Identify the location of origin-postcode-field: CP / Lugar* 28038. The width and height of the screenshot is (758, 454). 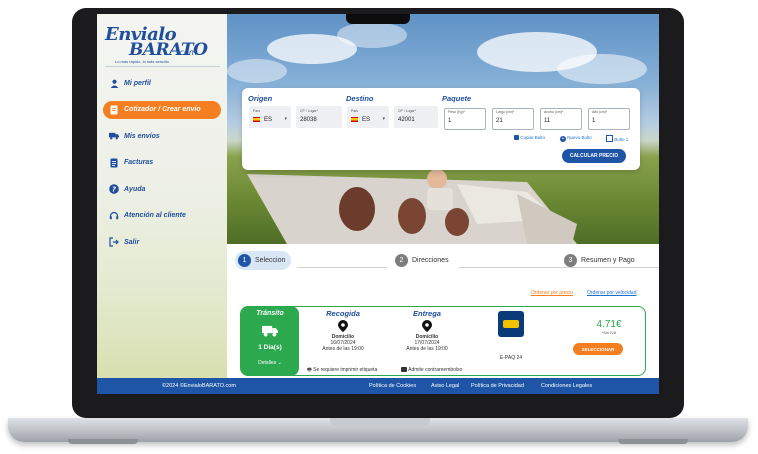
(319, 117).